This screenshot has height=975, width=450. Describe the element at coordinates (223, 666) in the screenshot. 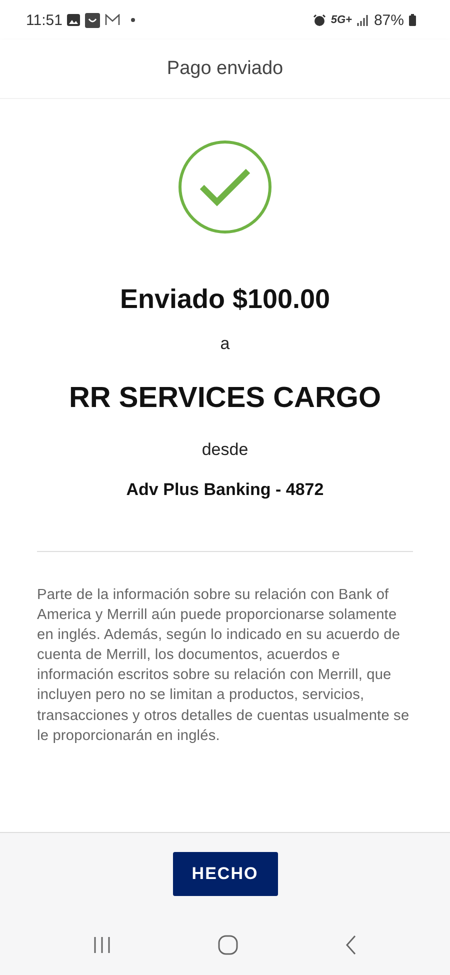

I see `disclaimer-text: Parte de la información sobre su relación con Bank of America y Merrill aún puede proporcionarse solamente en inglés. Además, según lo indicado en su acuerdo de cuenta de Merrill, los documentos, acuerdos e información escritos sobre su relación con Merrill, que incluyen pero no se limitan a productos, servicios, transacciones y otros detalles de cuentas usualmente se le proporcionarán en inglés.` at that location.